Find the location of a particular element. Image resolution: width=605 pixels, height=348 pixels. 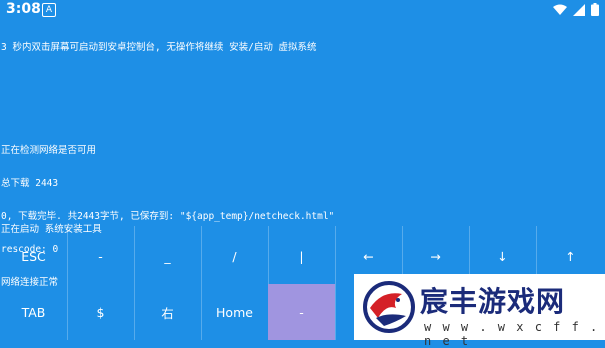

key-esc: ESC is located at coordinates (33, 256).